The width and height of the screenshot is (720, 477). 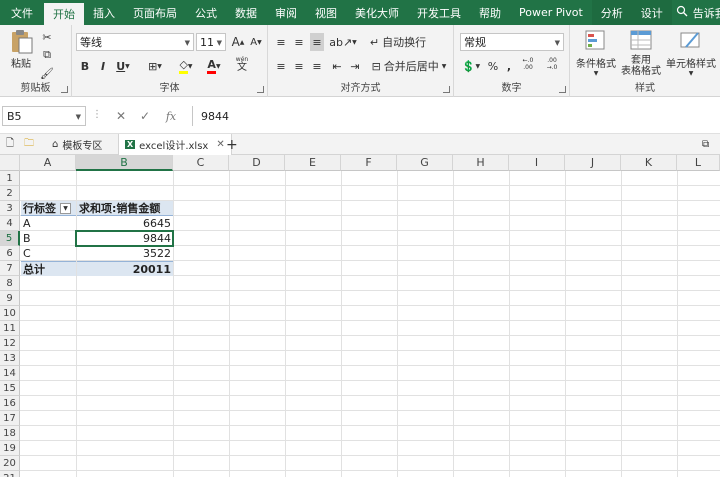 I want to click on enter-icon: ✓, so click(x=145, y=116).